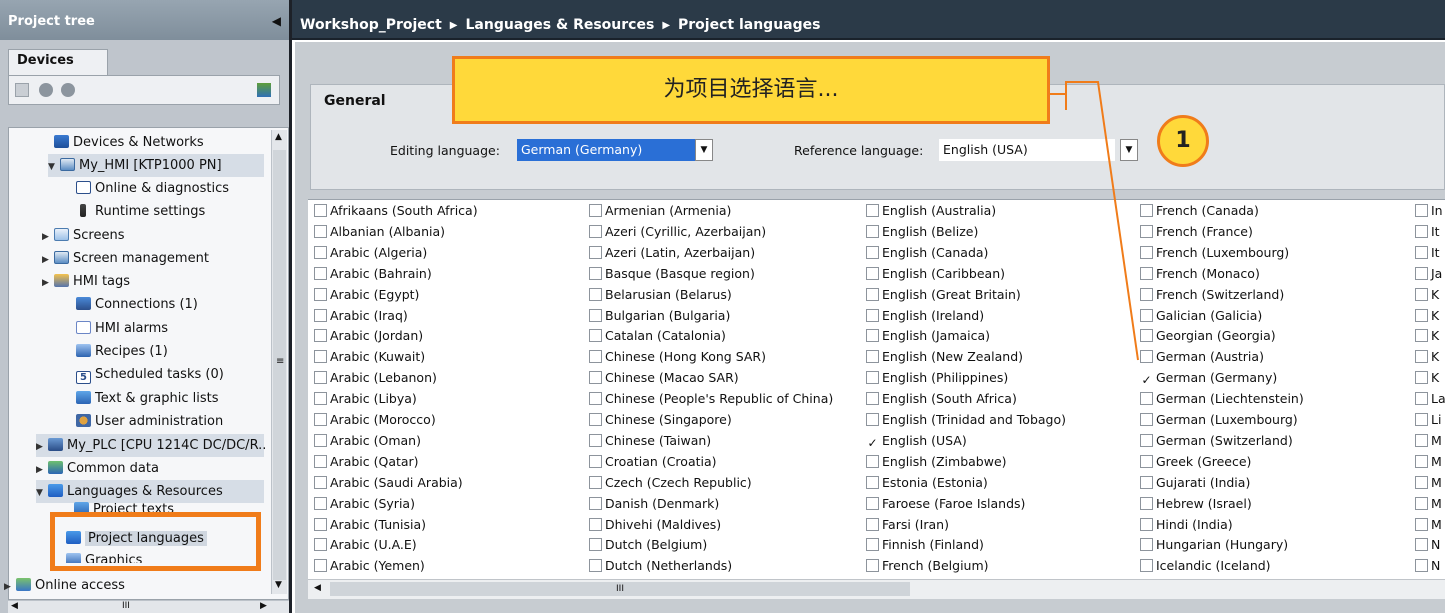 This screenshot has width=1445, height=613. I want to click on language-option: Arabic (Algeria), so click(370, 252).